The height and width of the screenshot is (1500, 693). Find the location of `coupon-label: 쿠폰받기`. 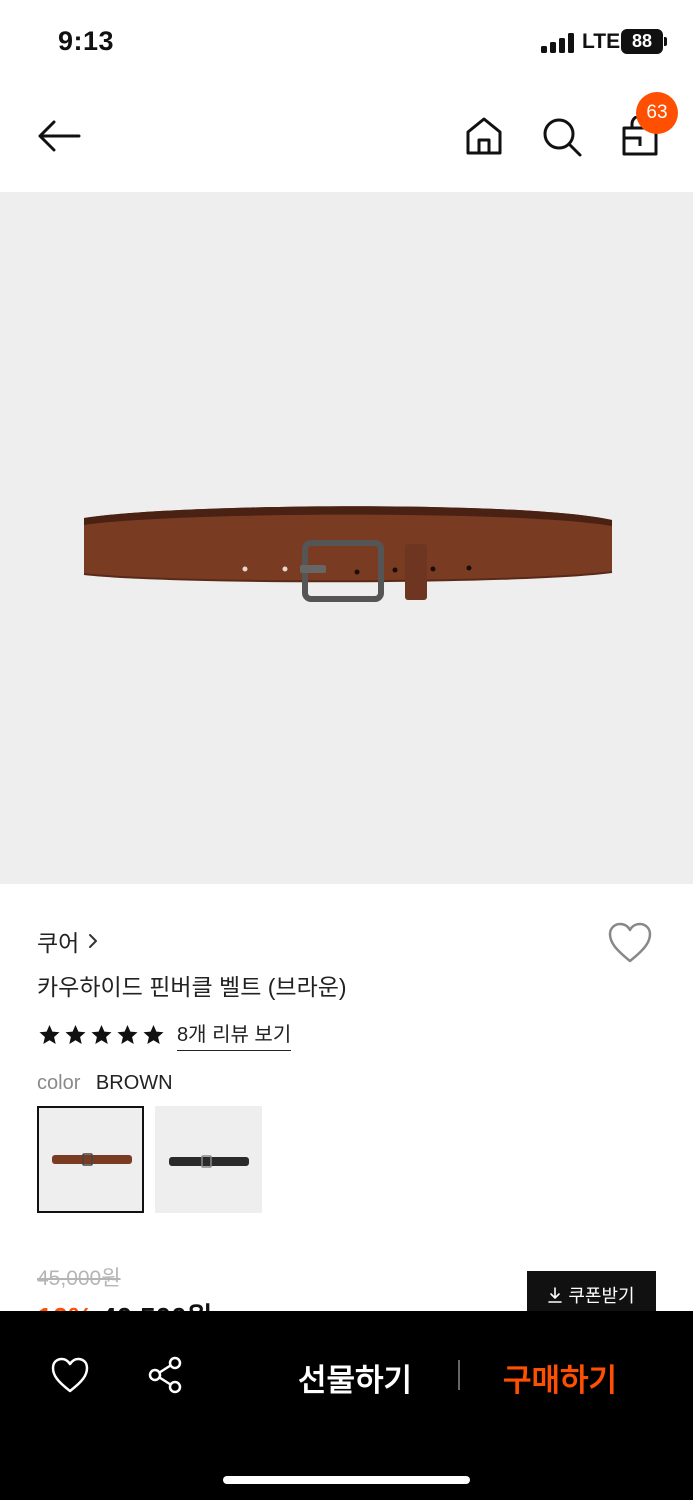

coupon-label: 쿠폰받기 is located at coordinates (601, 1296).